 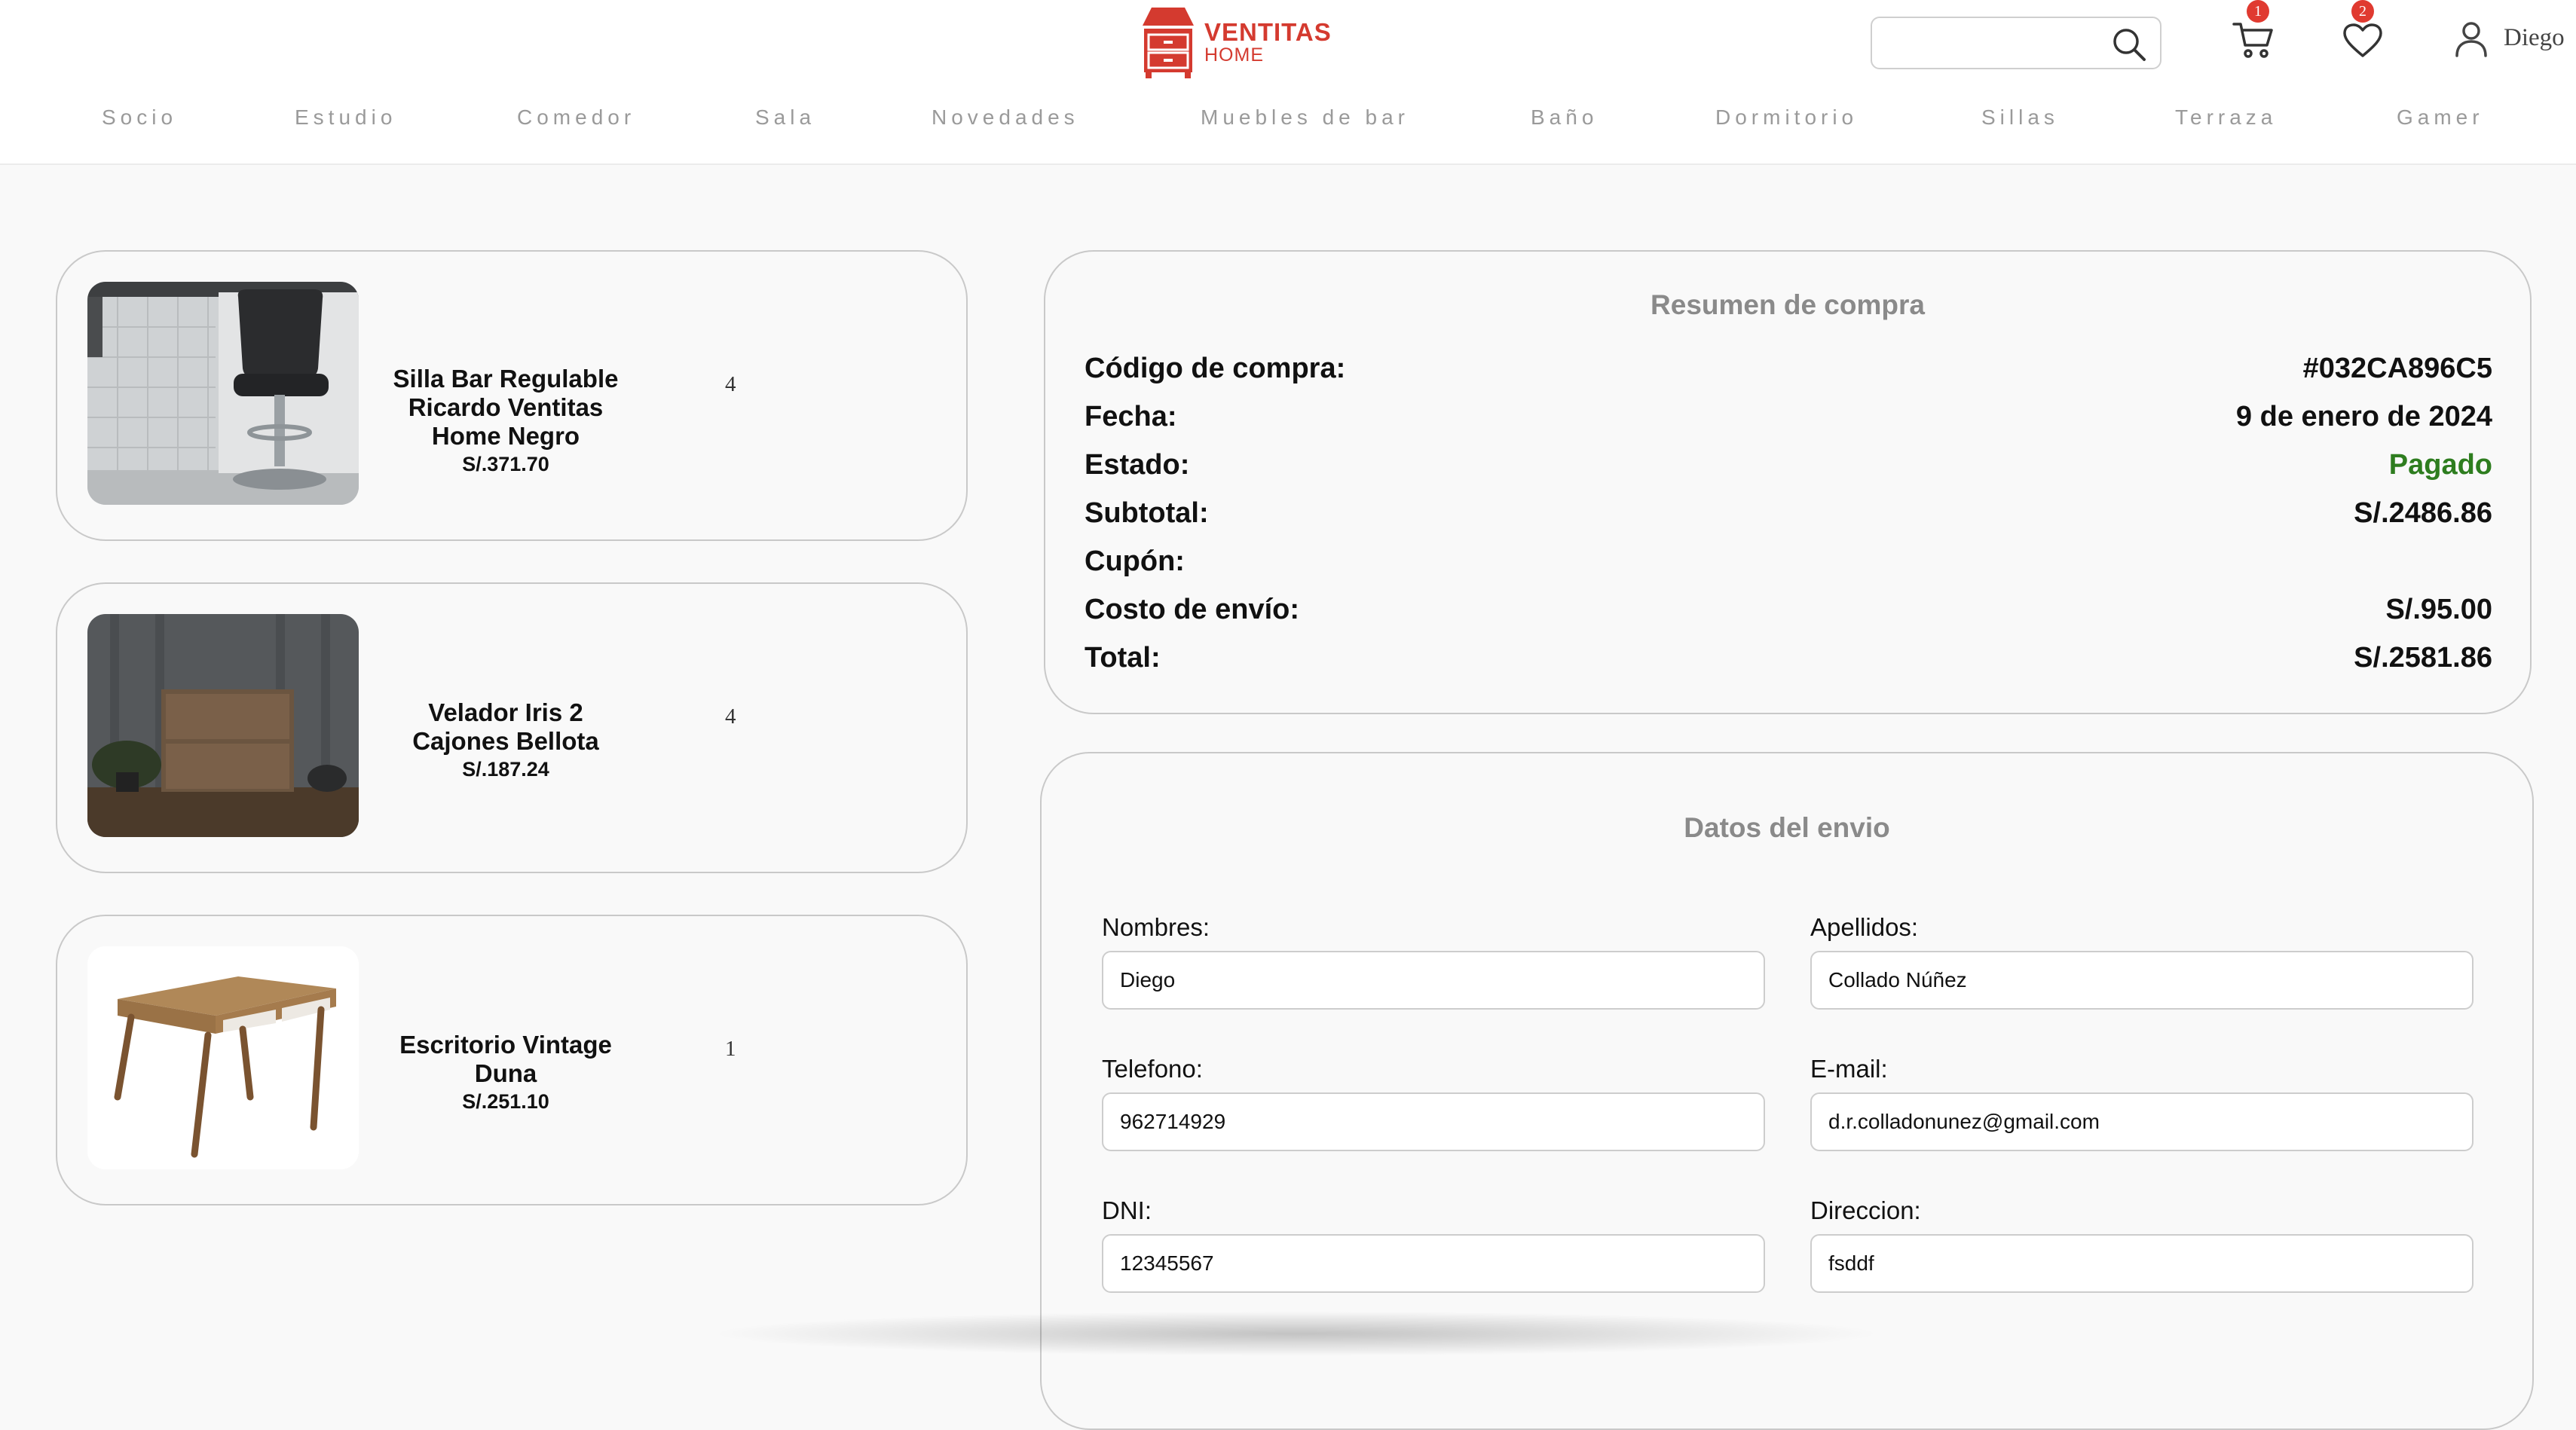 I want to click on product-price: S/.187.24, so click(x=505, y=769).